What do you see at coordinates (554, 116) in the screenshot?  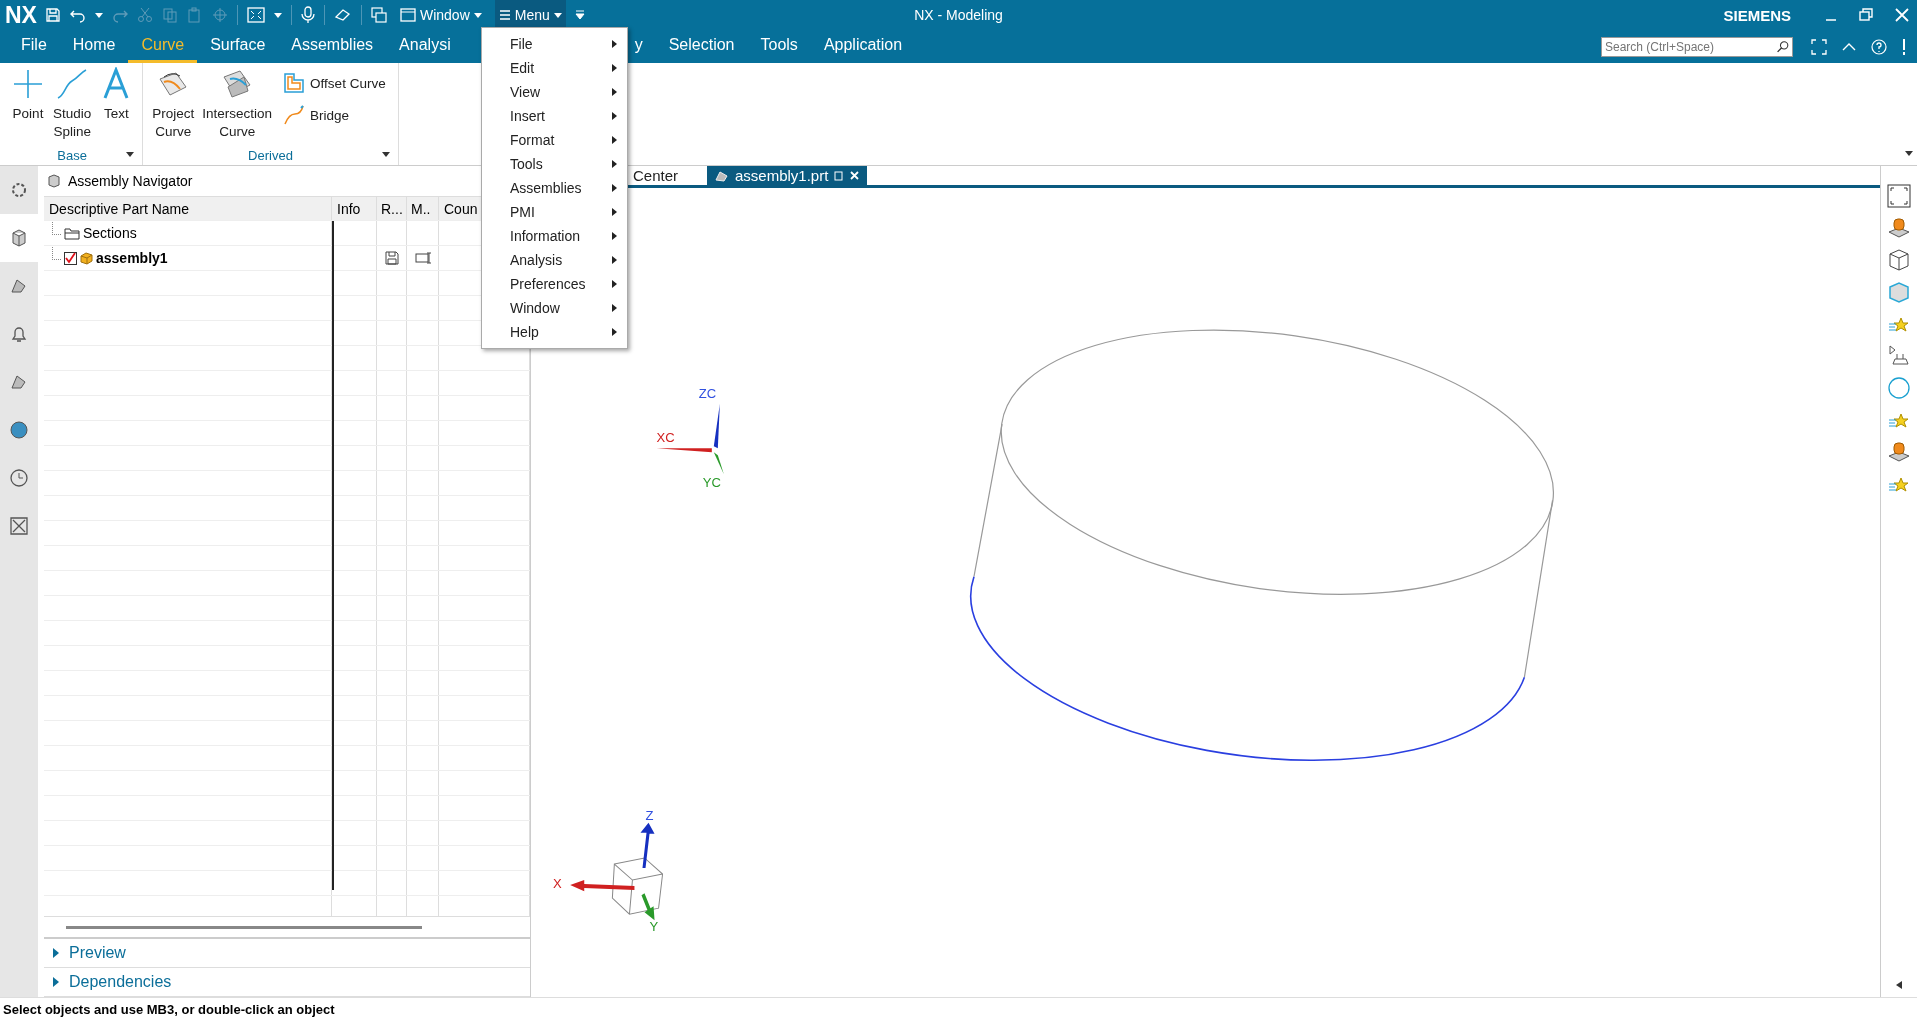 I see `menu-item: Insert` at bounding box center [554, 116].